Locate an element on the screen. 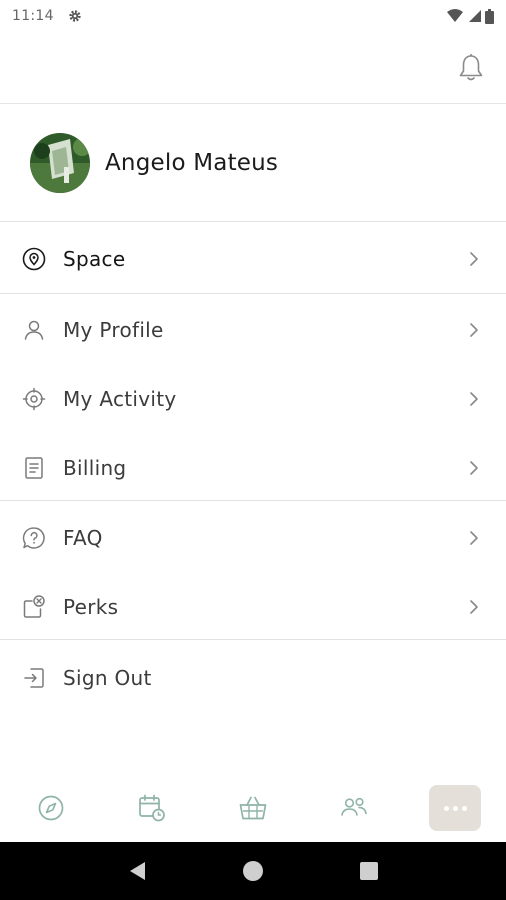 Image resolution: width=506 pixels, height=900 pixels. target-icon is located at coordinates (34, 399).